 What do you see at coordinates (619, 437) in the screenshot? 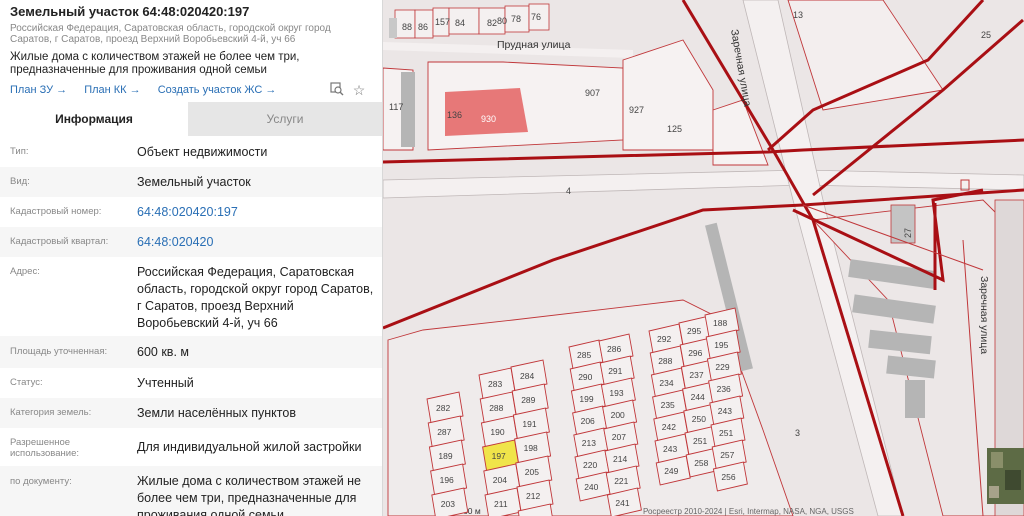
I see `parcel-number: 207` at bounding box center [619, 437].